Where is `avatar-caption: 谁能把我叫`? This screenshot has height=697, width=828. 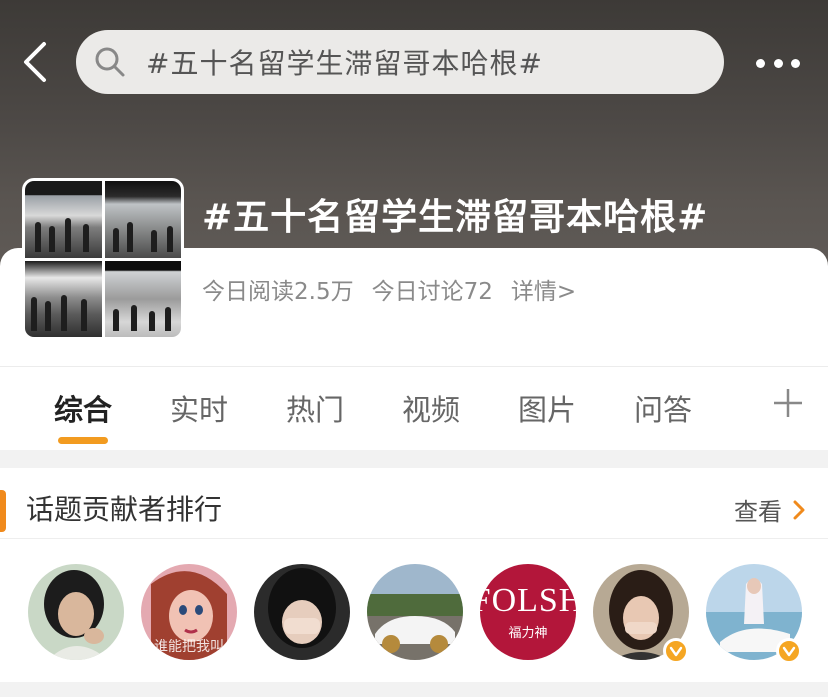
avatar-caption: 谁能把我叫 is located at coordinates (189, 647).